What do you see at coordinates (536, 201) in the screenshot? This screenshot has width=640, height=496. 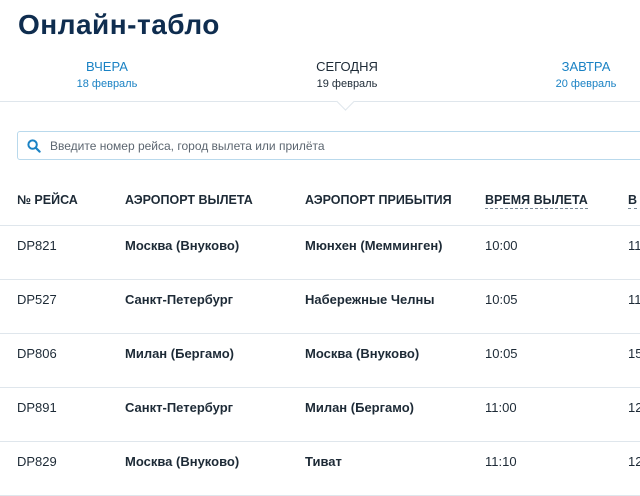 I see `column-header-departure-time: ВРЕМЯ ВЫЛЕТА` at bounding box center [536, 201].